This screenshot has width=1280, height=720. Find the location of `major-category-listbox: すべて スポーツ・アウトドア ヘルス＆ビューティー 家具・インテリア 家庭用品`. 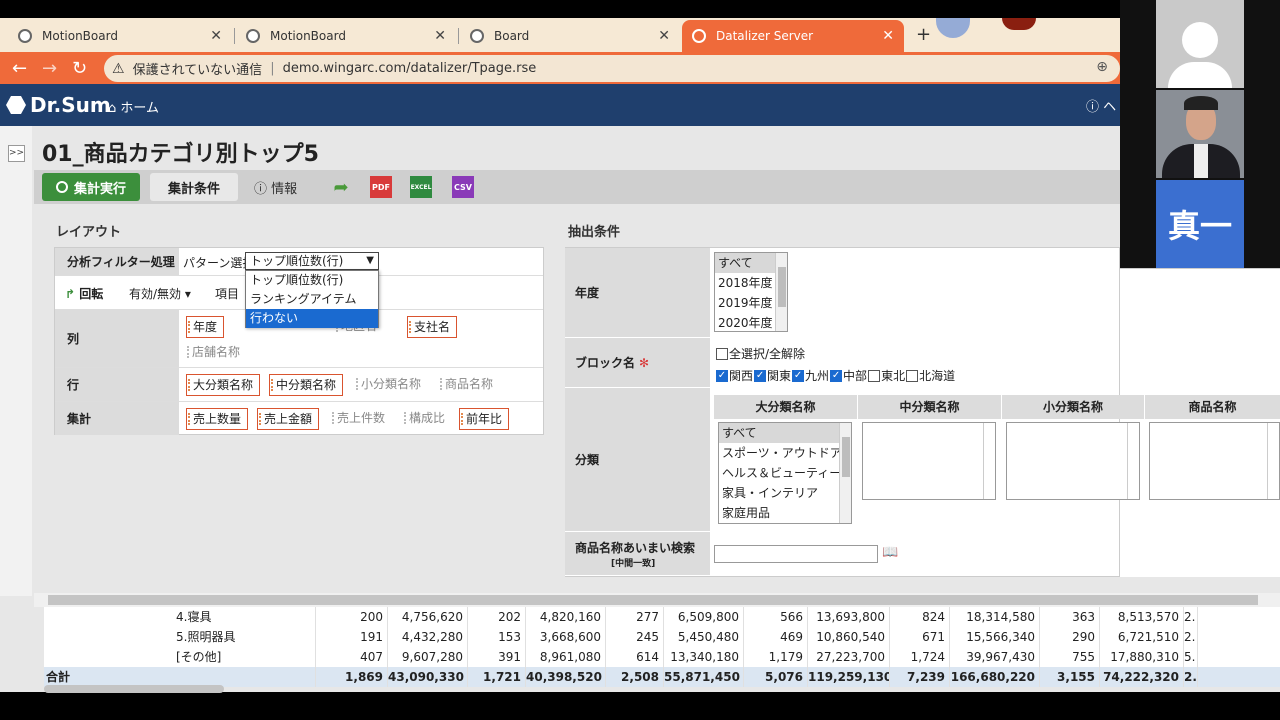

major-category-listbox: すべて スポーツ・アウトドア ヘルス＆ビューティー 家具・インテリア 家庭用品 is located at coordinates (785, 473).